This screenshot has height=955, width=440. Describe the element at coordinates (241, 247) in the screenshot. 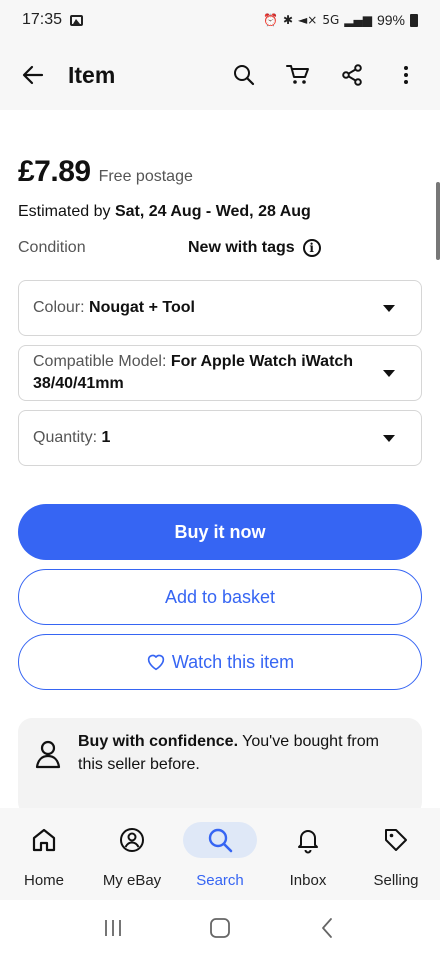

I see `condition-value: New with tags` at that location.